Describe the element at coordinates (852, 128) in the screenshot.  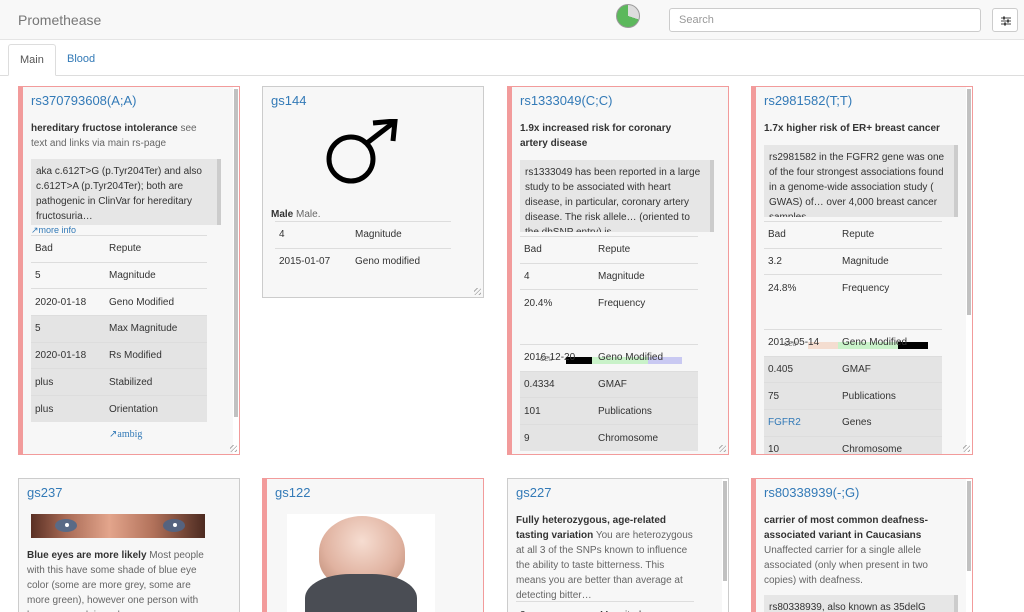
I see `card-summary: 1.7x higher risk of ER+ breast cancer` at that location.